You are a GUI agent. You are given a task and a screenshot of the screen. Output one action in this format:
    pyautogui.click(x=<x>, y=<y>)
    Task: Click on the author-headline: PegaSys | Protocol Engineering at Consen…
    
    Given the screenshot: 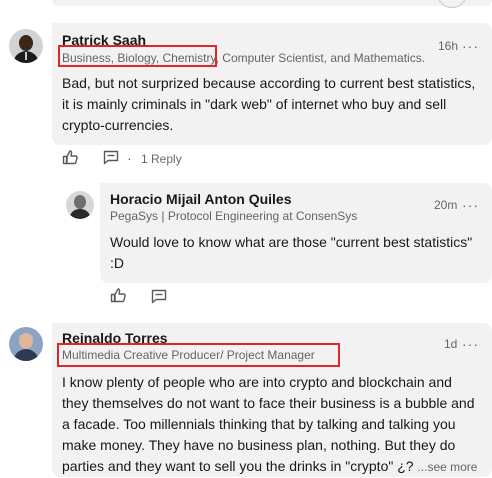 What is the action you would take?
    pyautogui.click(x=234, y=216)
    